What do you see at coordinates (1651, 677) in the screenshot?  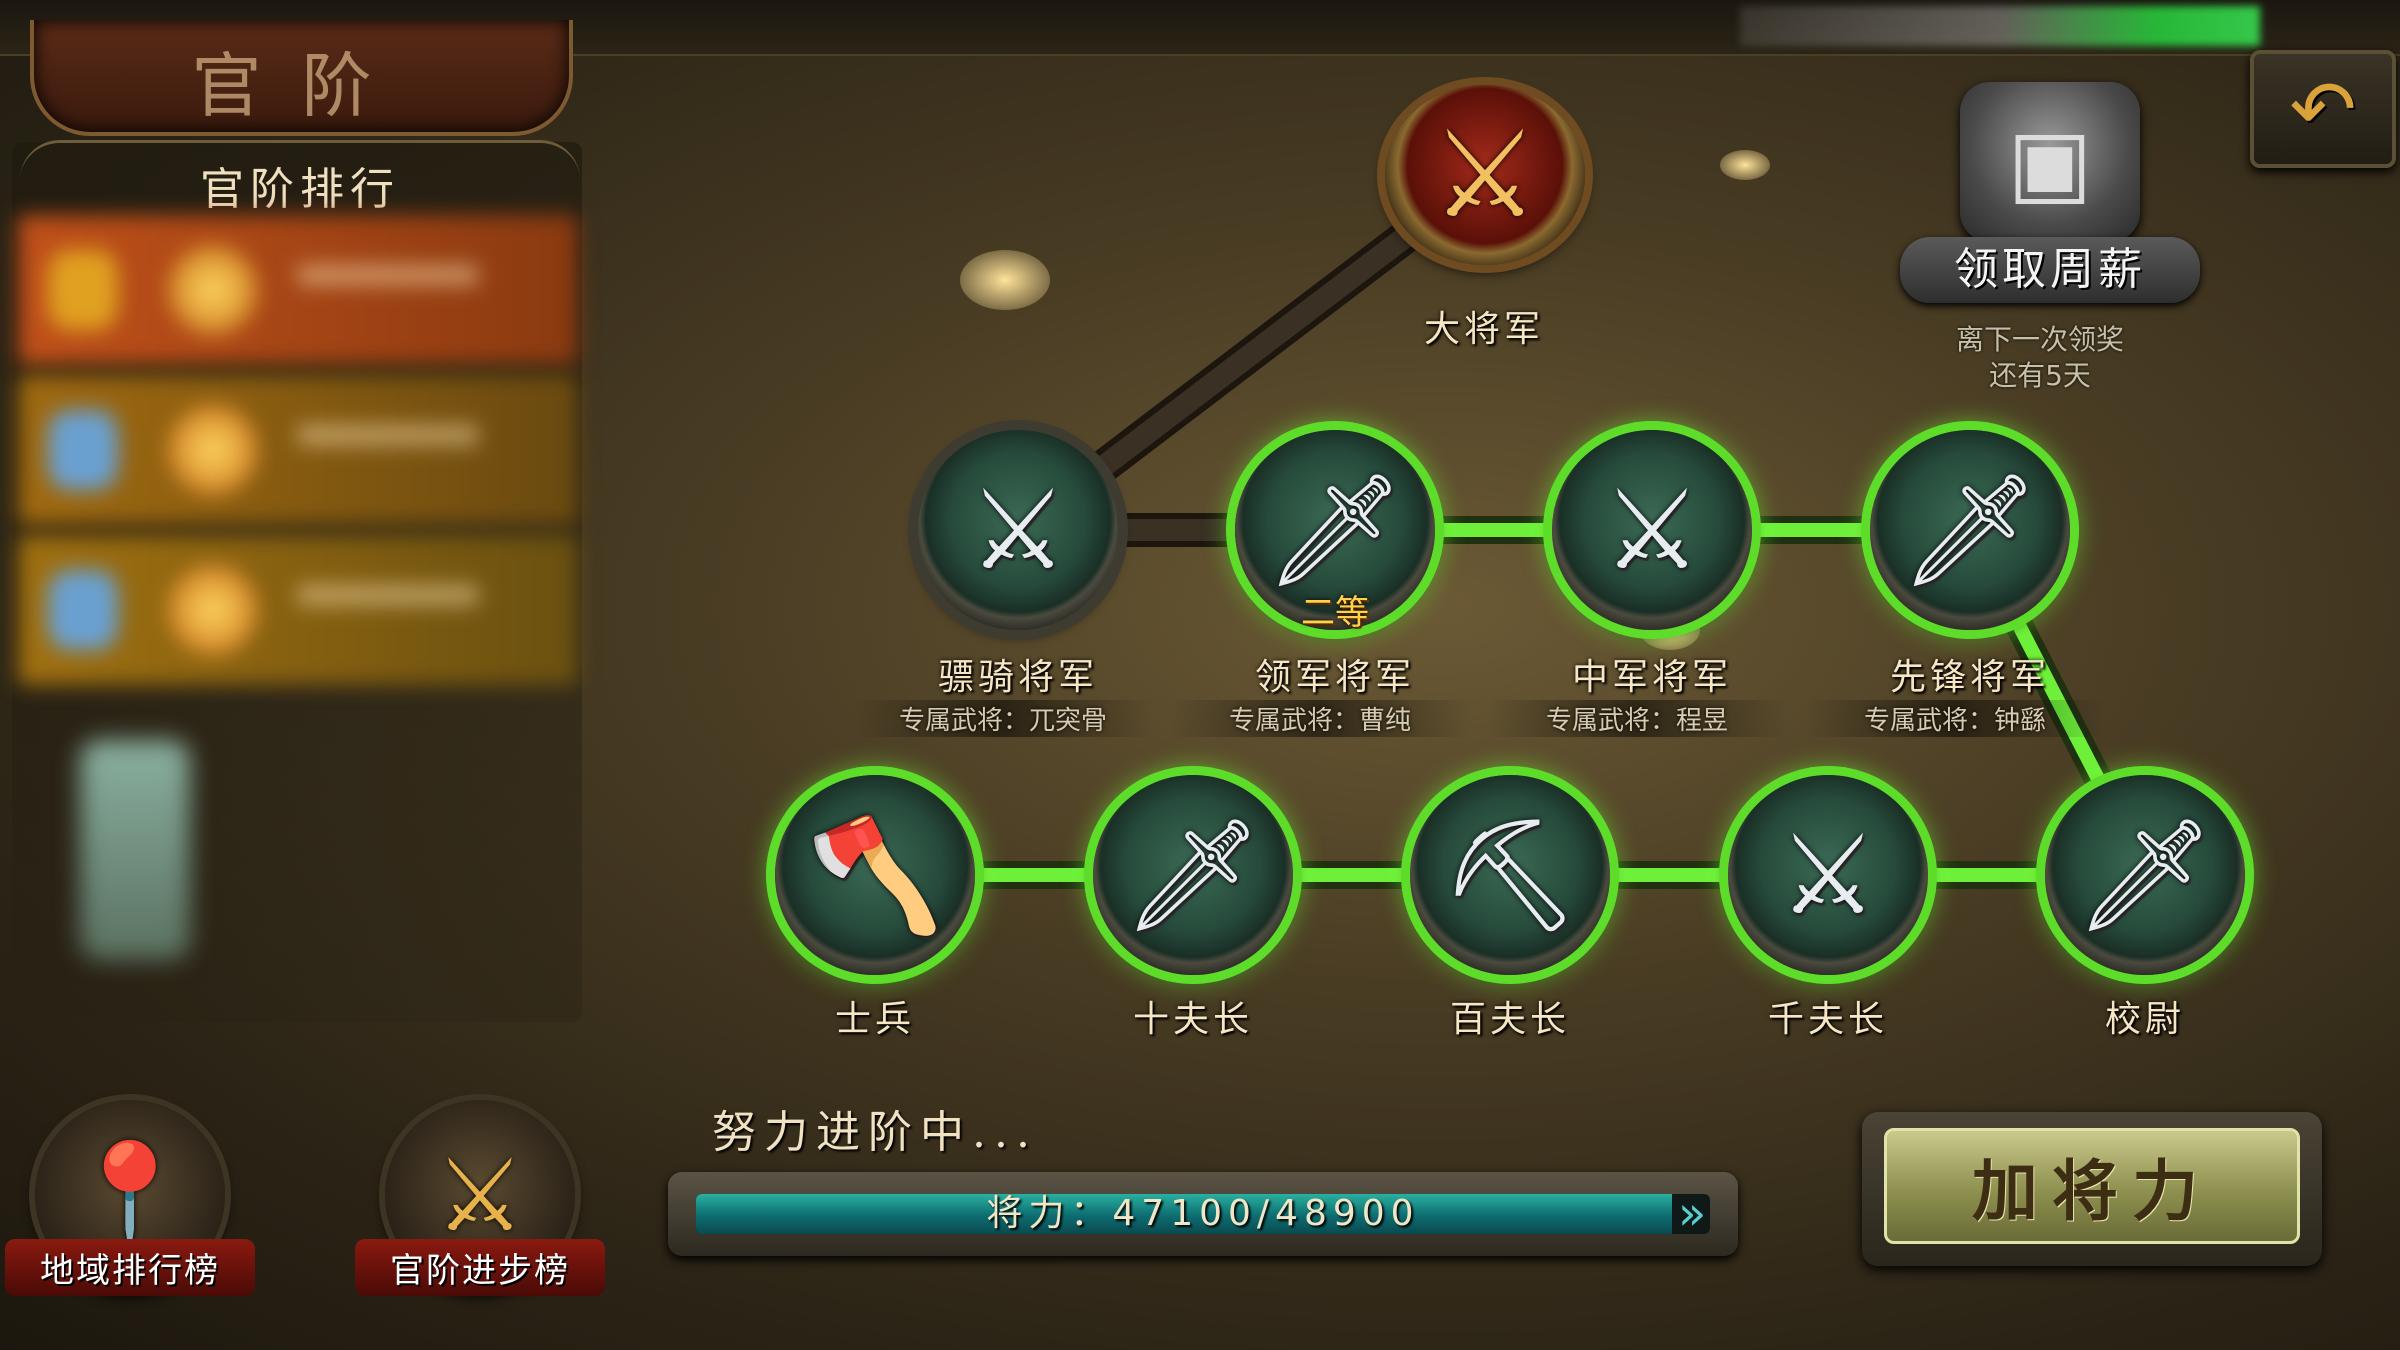 I see `general-label: 中军将军` at bounding box center [1651, 677].